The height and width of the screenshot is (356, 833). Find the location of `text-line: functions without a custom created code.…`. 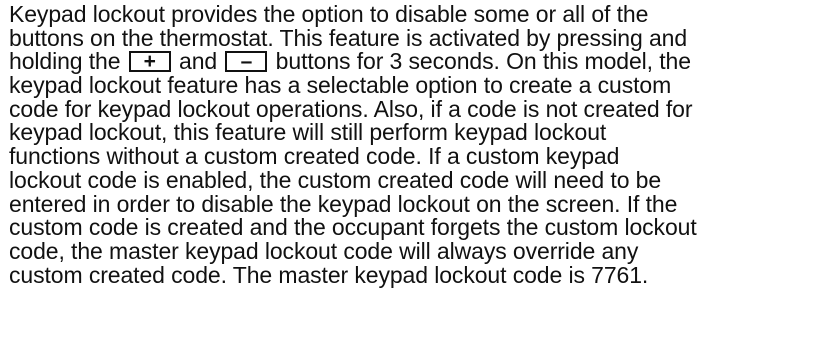

text-line: functions without a custom created code.… is located at coordinates (314, 156).